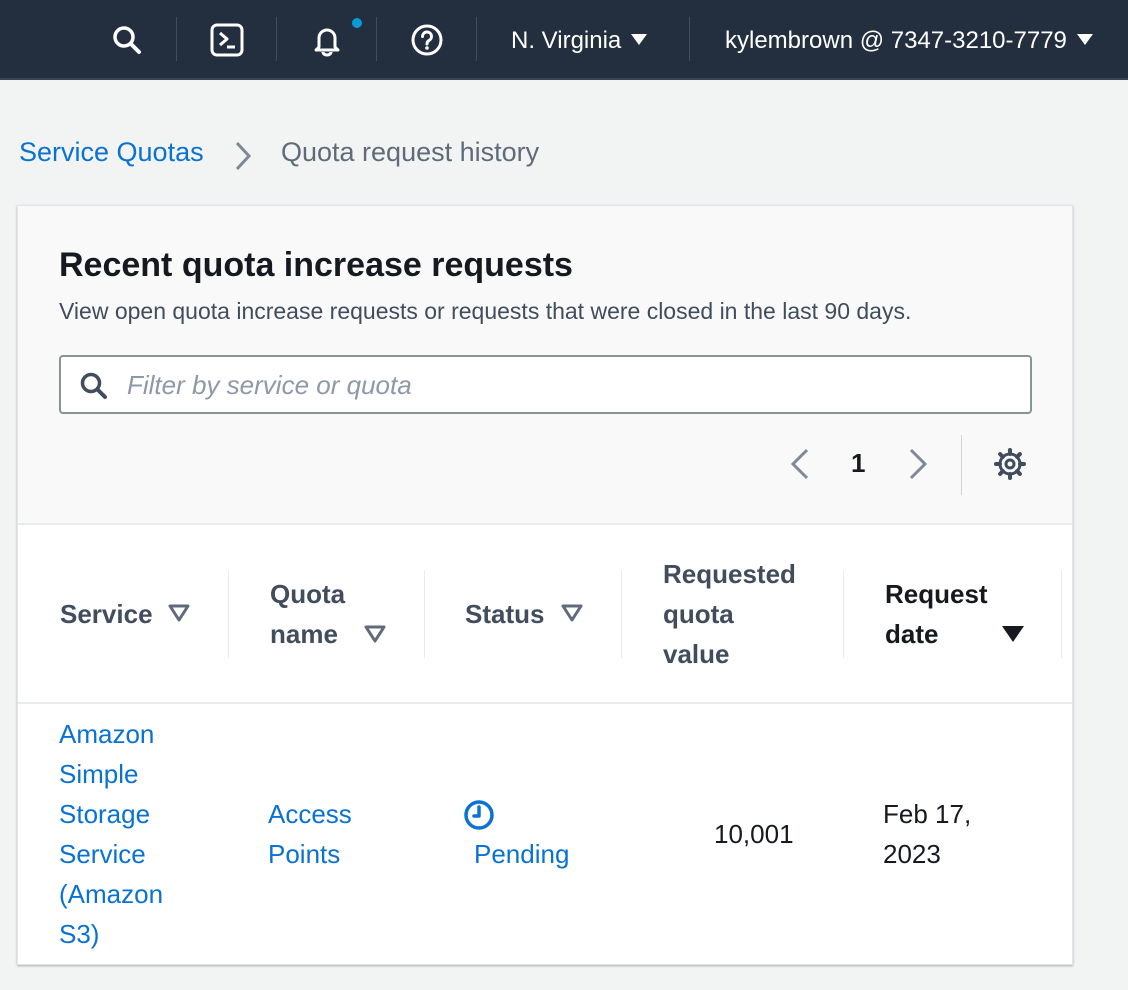  I want to click on account-label: kylembrown @ 7347-3210-7779, so click(896, 40).